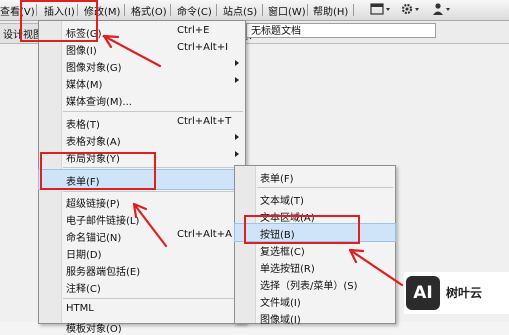 Image resolution: width=509 pixels, height=335 pixels. I want to click on watermark-logo: AI 树叶云, so click(456, 293).